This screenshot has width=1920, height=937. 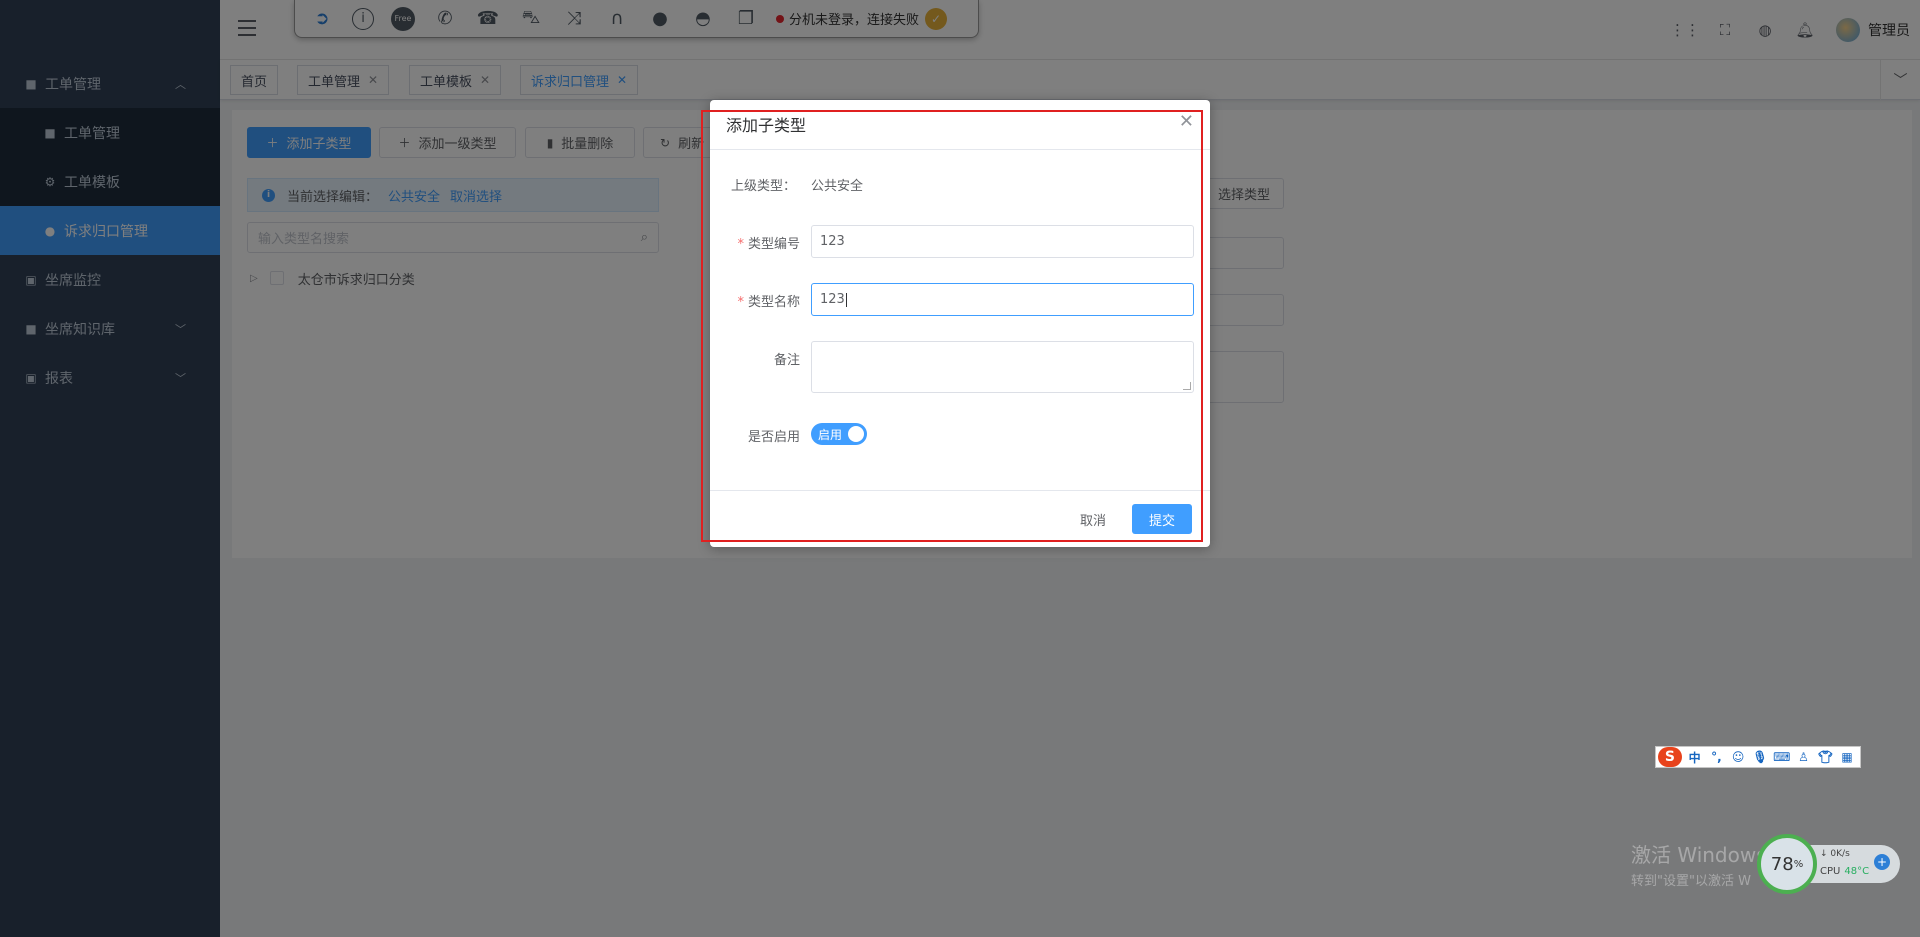 I want to click on label-text: 类型名称, so click(x=773, y=302).